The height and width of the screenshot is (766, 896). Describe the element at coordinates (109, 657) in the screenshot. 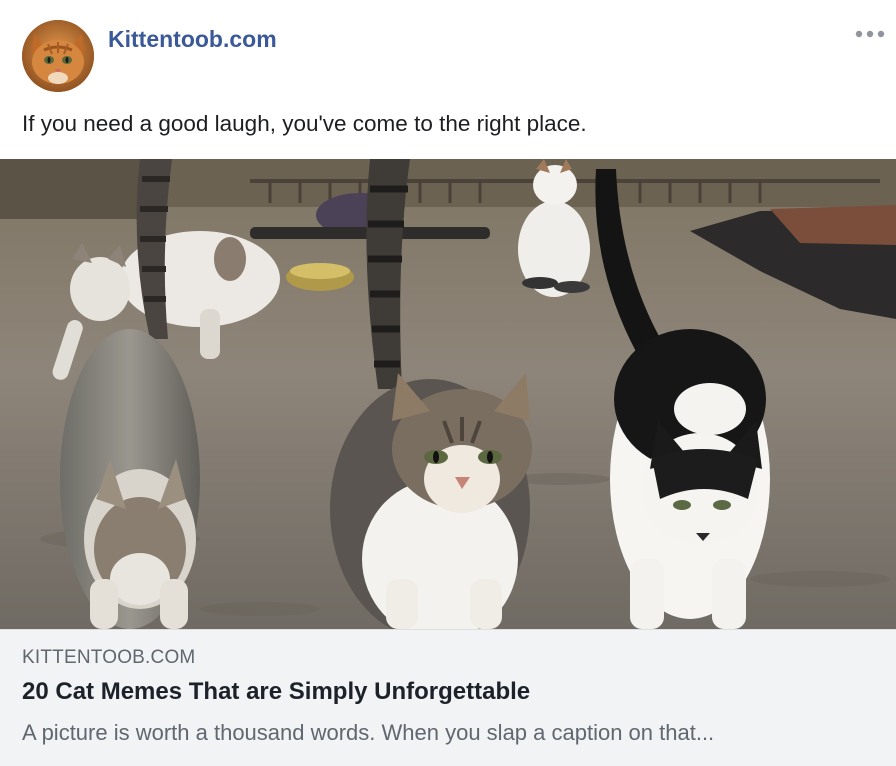

I see `link-domain: KITTENTOOB.COM` at that location.